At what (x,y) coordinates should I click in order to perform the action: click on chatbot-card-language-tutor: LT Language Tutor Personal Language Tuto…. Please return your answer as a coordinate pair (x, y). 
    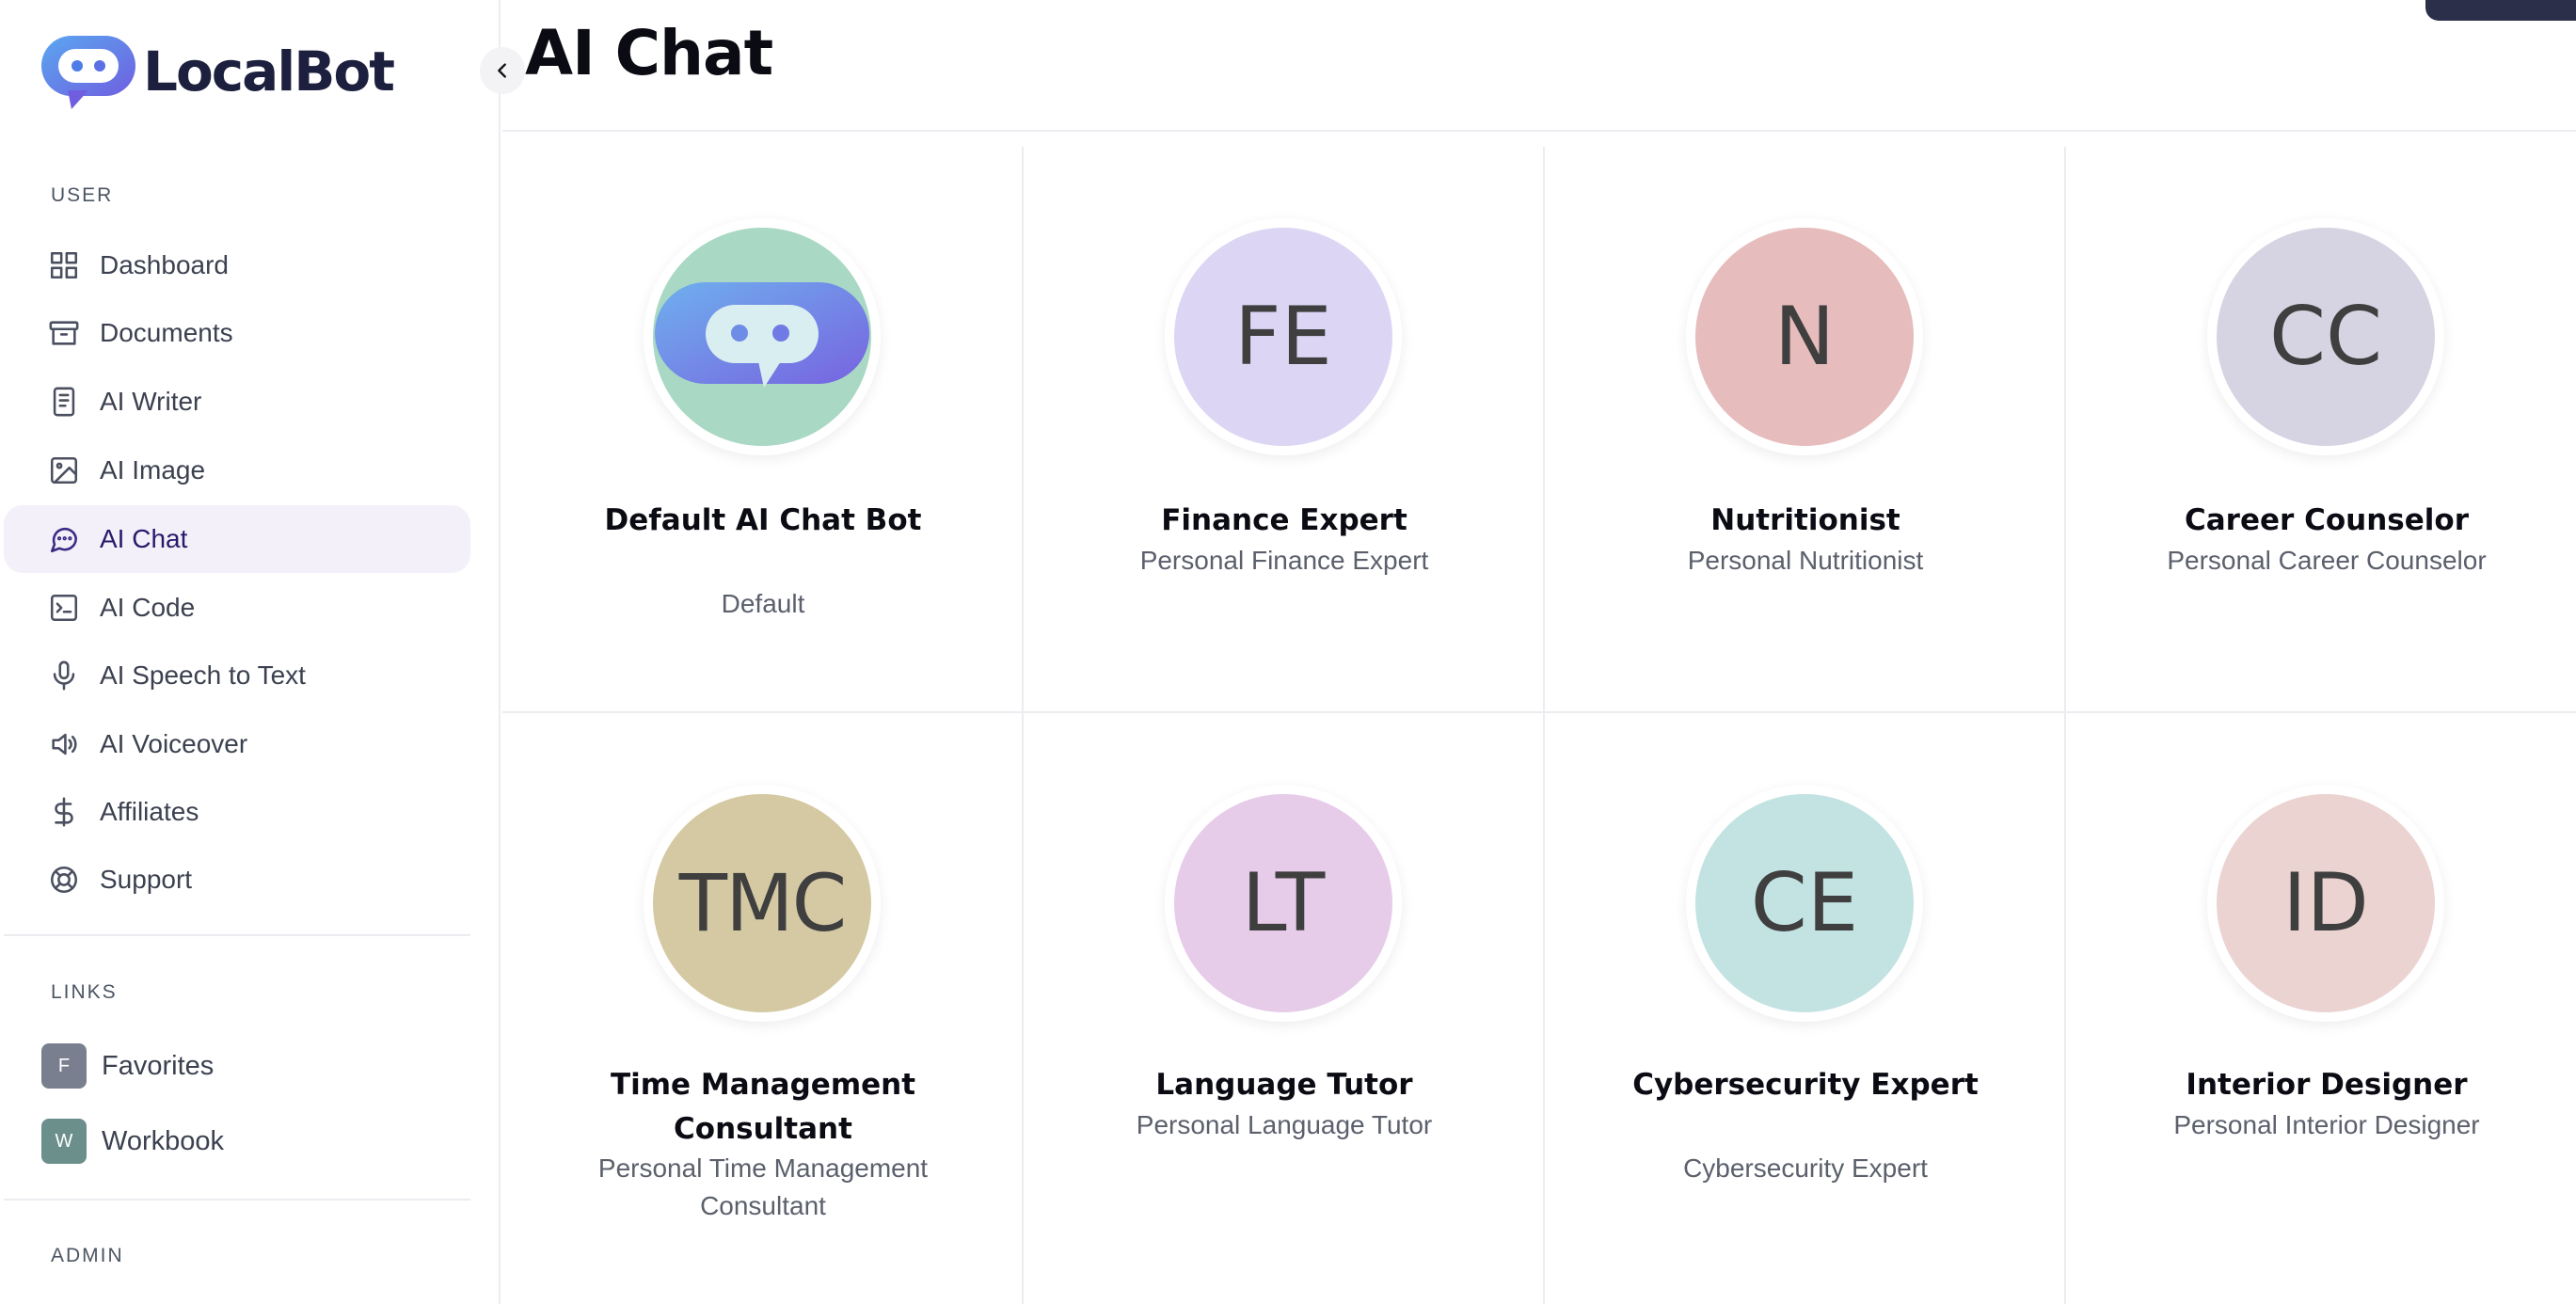
    Looking at the image, I should click on (1284, 995).